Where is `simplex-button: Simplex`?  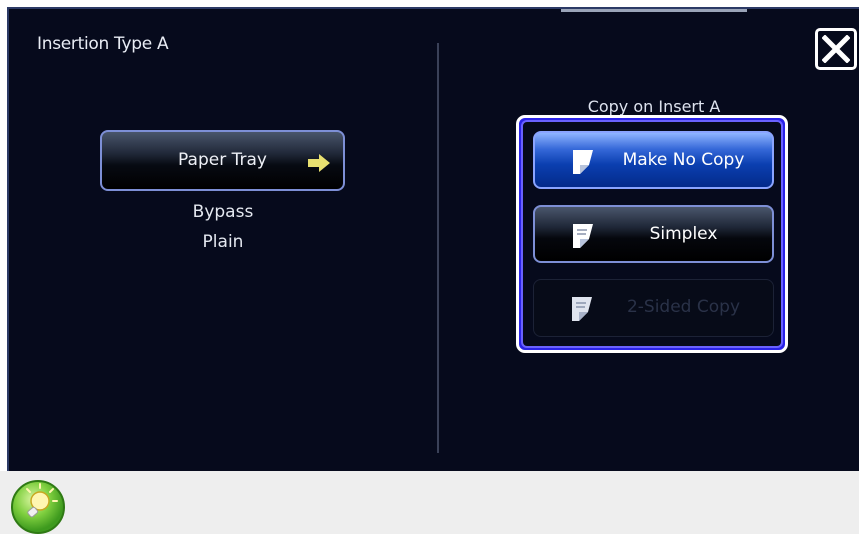 simplex-button: Simplex is located at coordinates (653, 234).